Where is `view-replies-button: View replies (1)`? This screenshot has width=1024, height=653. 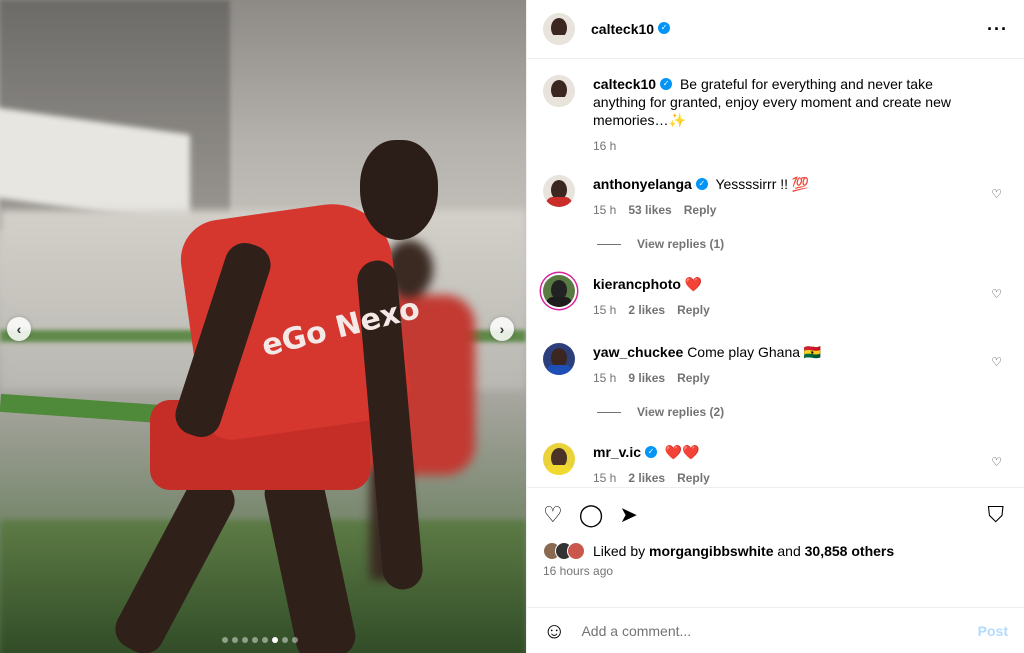 view-replies-button: View replies (1) is located at coordinates (802, 244).